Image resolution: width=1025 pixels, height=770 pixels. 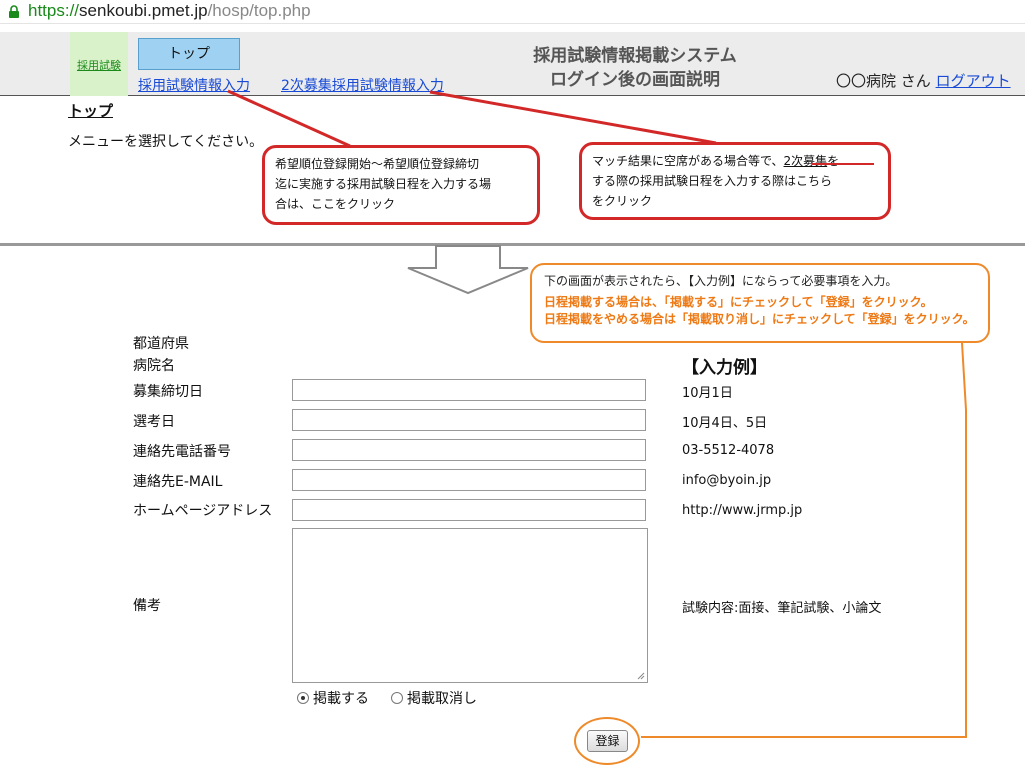 What do you see at coordinates (469, 390) in the screenshot?
I see `deadline-field` at bounding box center [469, 390].